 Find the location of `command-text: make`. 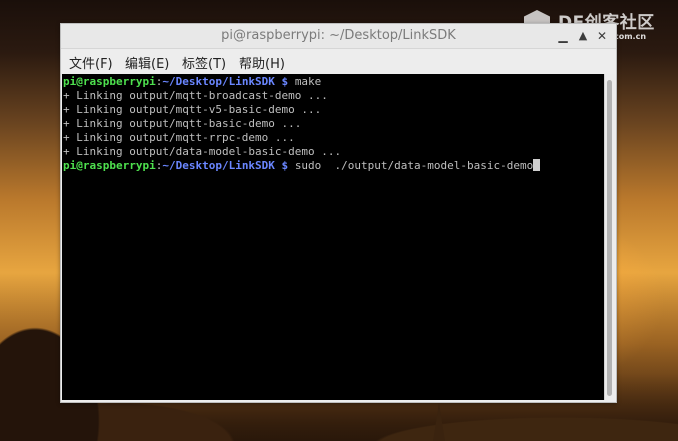

command-text: make is located at coordinates (308, 81).